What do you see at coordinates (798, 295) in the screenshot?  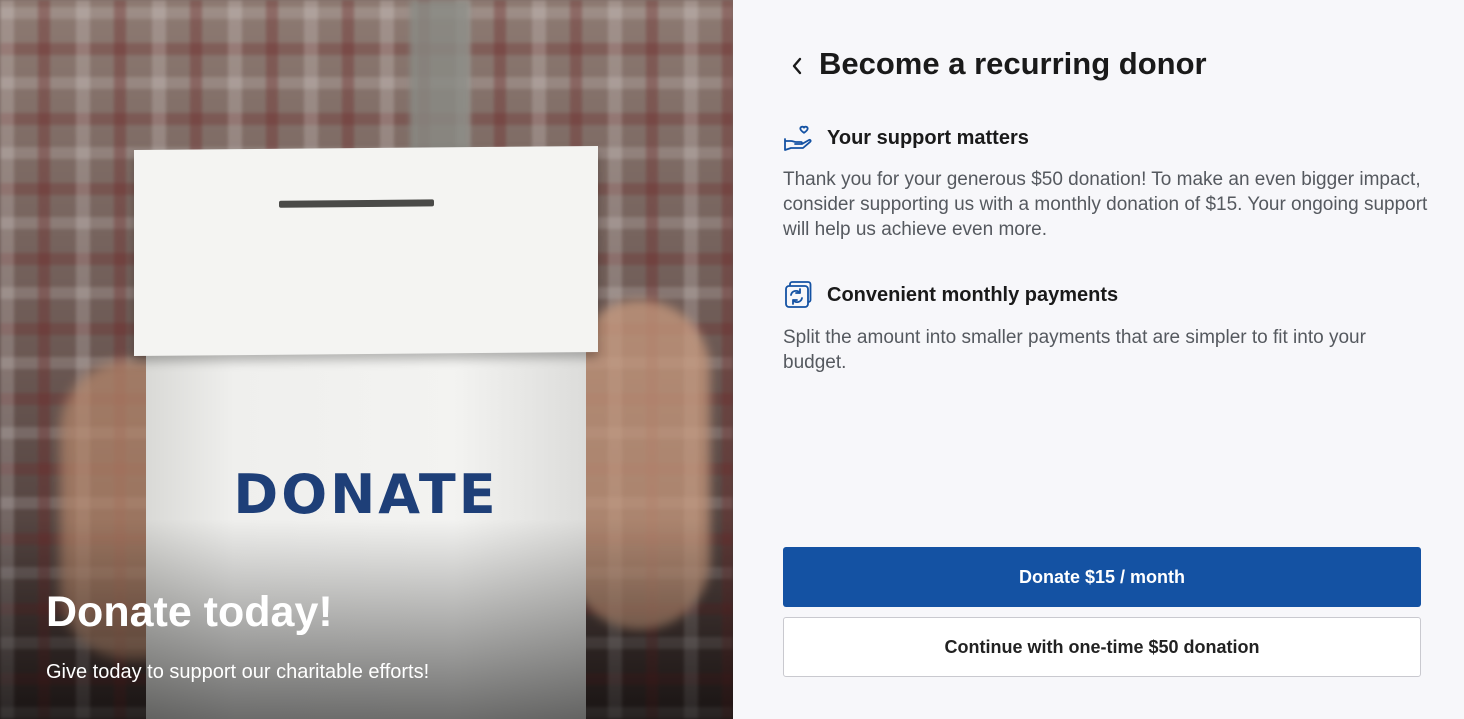 I see `recurring-payment-icon` at bounding box center [798, 295].